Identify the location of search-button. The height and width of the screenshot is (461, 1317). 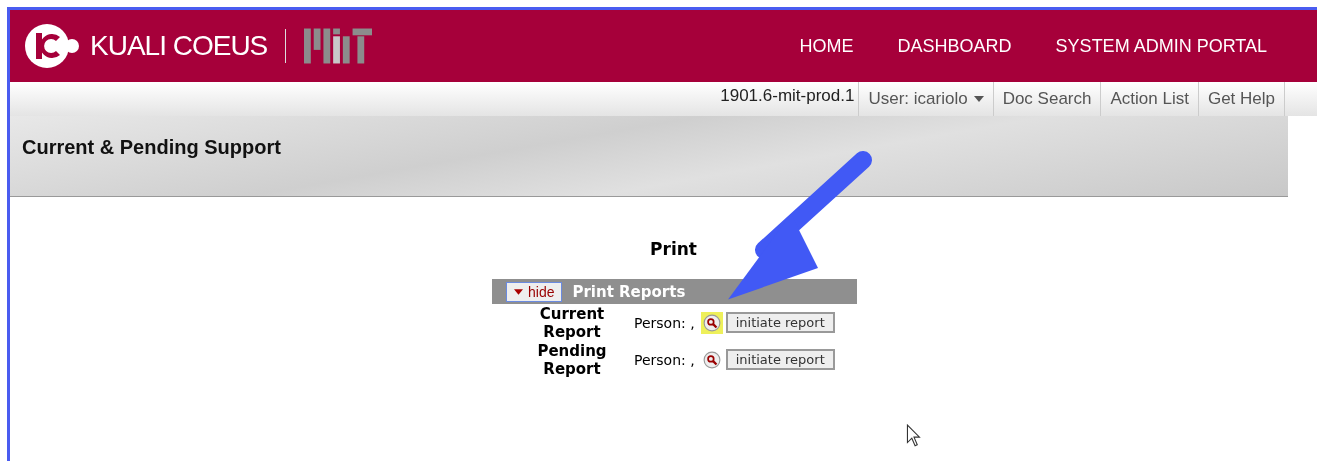
(711, 322).